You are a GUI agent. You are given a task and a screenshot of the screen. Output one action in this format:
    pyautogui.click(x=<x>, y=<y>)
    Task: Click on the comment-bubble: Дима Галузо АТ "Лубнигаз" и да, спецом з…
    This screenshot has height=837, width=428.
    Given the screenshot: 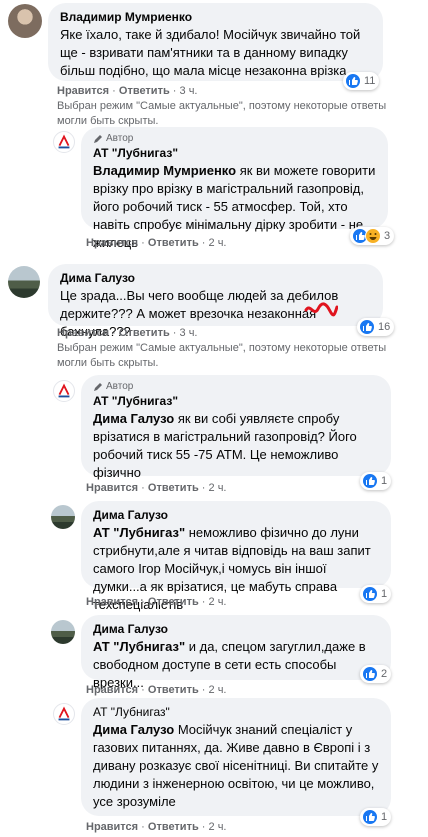 What is the action you would take?
    pyautogui.click(x=236, y=652)
    